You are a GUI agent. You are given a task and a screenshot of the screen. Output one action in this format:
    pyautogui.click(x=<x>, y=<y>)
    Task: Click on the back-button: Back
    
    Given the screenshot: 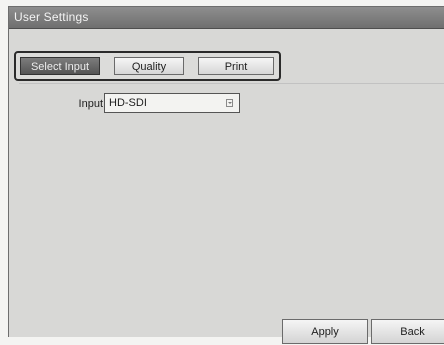 What is the action you would take?
    pyautogui.click(x=407, y=331)
    